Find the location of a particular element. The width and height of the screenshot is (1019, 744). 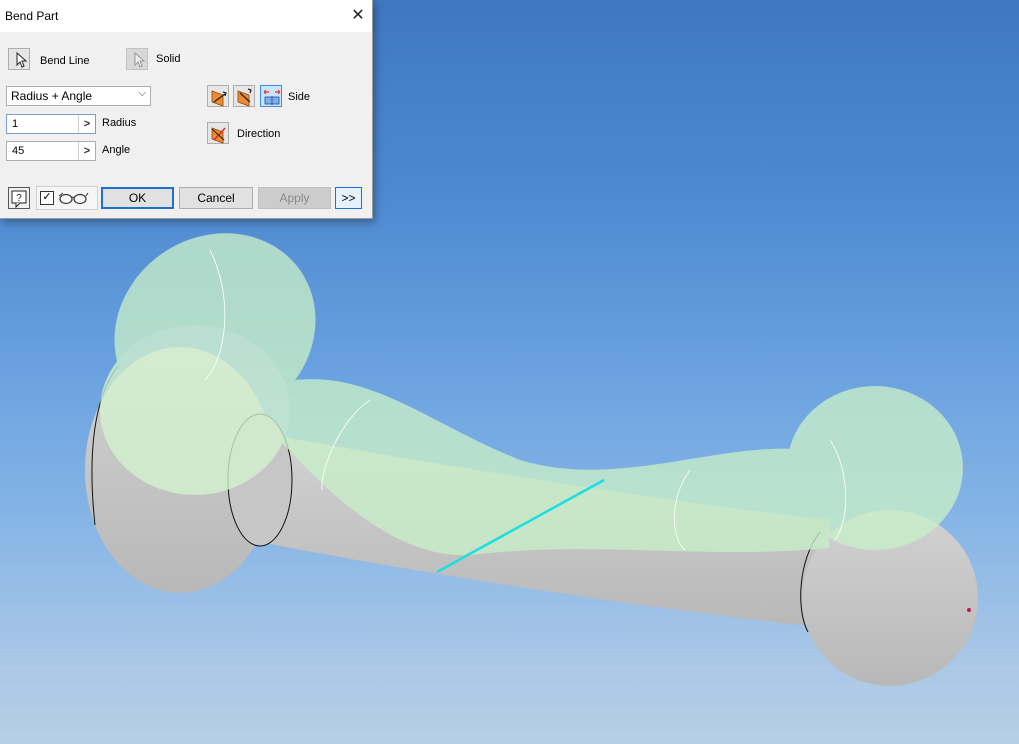

bend-side-icon is located at coordinates (244, 97).